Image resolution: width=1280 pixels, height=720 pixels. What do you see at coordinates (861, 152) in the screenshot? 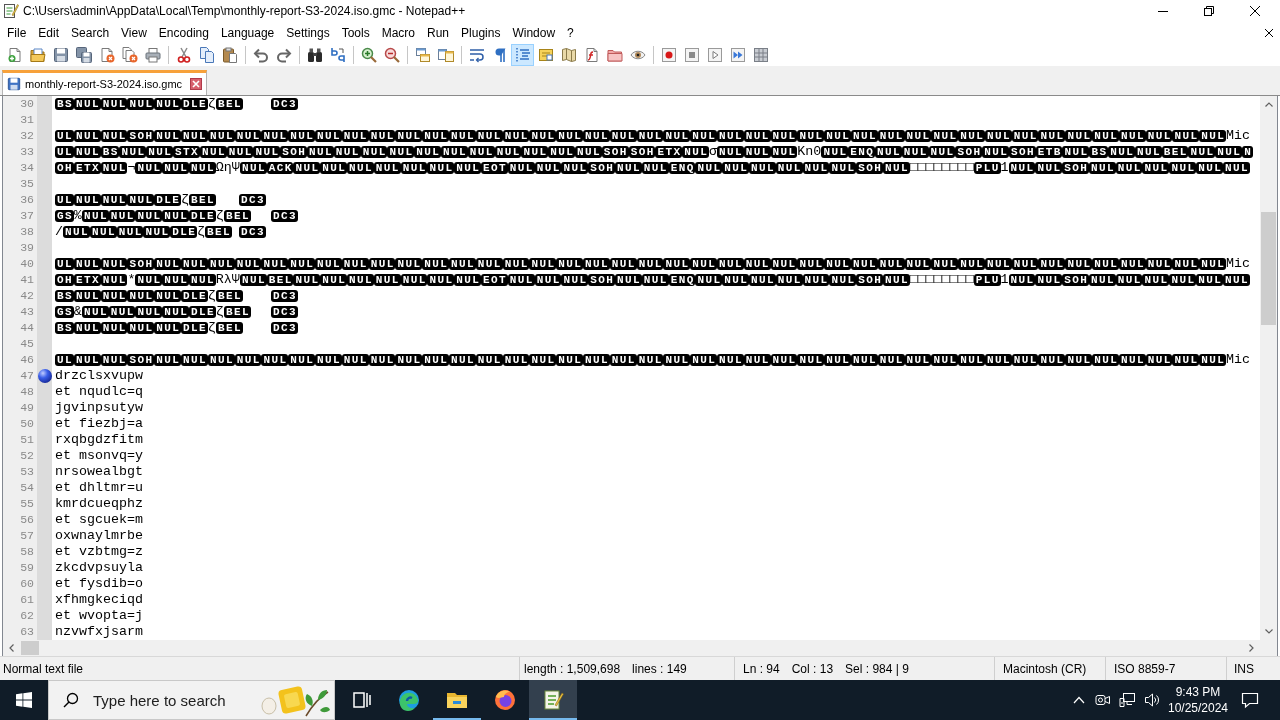
I see `control-character: ENQ` at bounding box center [861, 152].